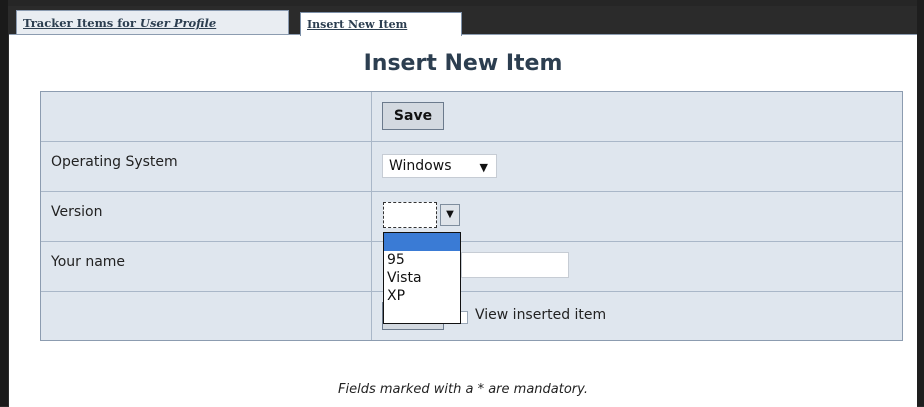  What do you see at coordinates (515, 265) in the screenshot?
I see `your-name-input` at bounding box center [515, 265].